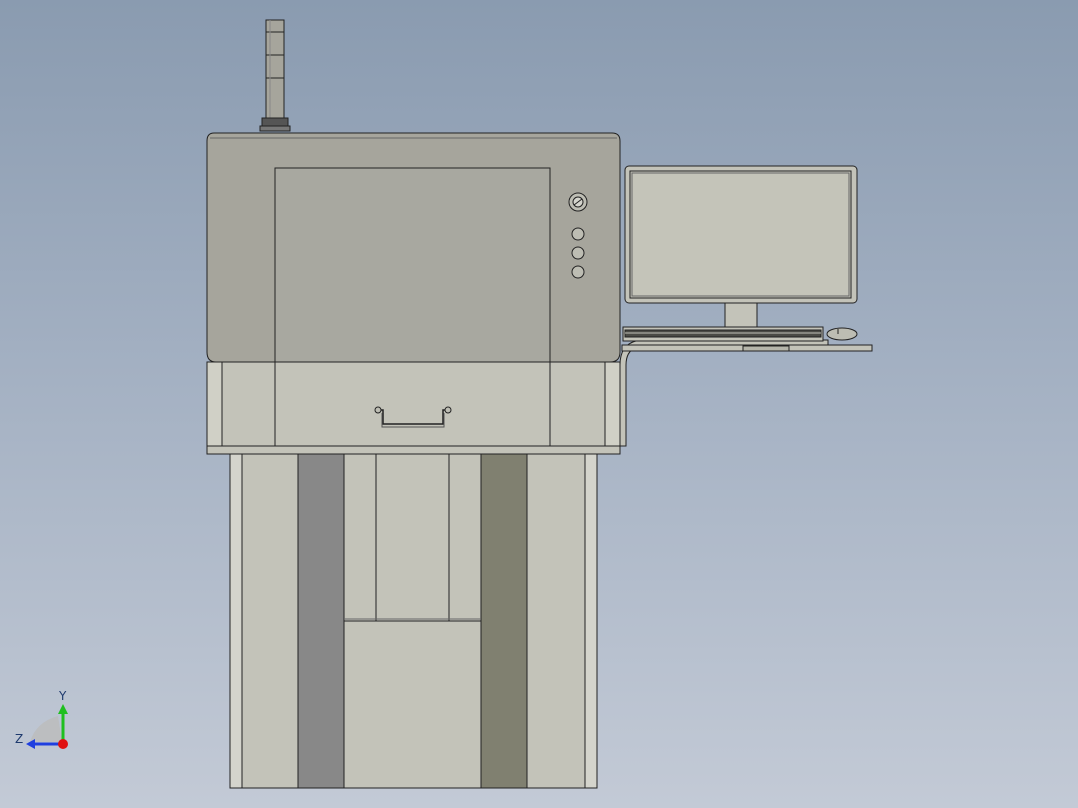  I want to click on monitor-stand, so click(741, 316).